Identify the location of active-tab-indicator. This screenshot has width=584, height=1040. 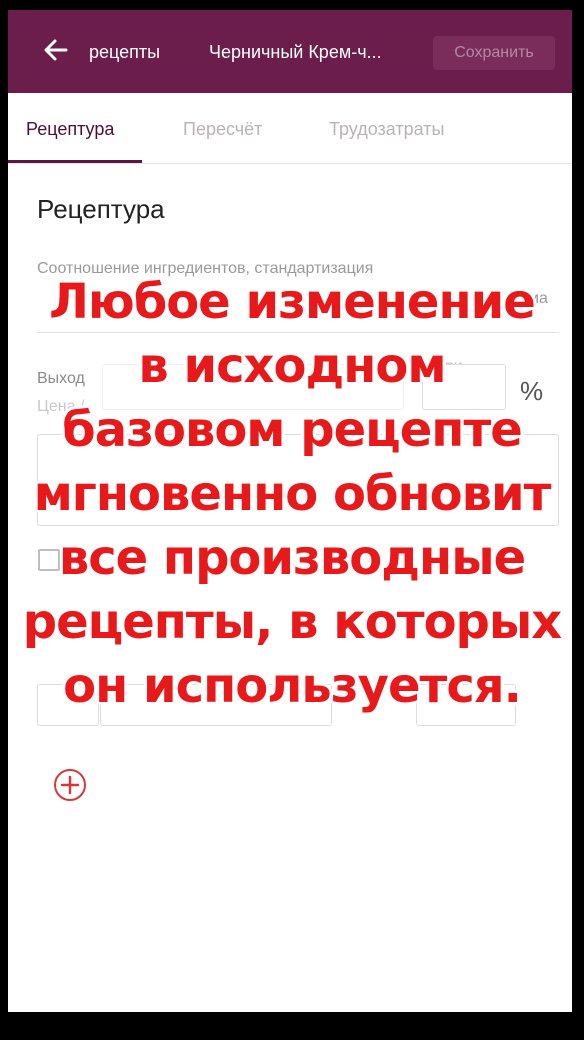
(75, 161).